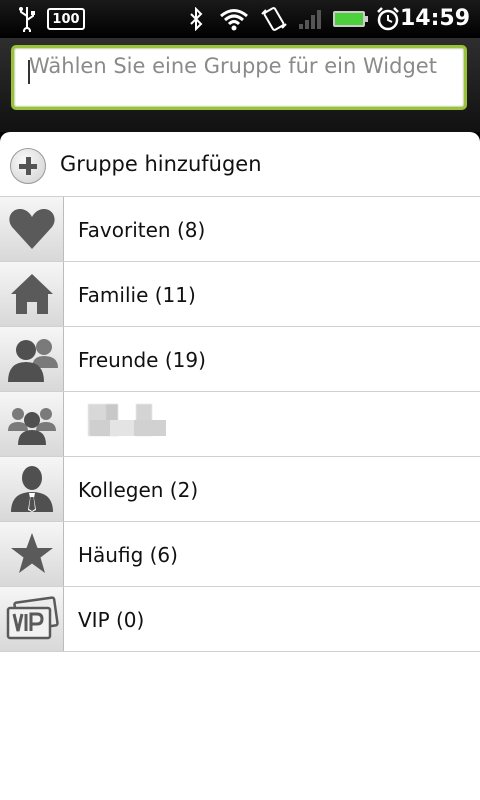 Image resolution: width=480 pixels, height=800 pixels. What do you see at coordinates (161, 164) in the screenshot?
I see `add-group-label: Gruppe hinzufügen` at bounding box center [161, 164].